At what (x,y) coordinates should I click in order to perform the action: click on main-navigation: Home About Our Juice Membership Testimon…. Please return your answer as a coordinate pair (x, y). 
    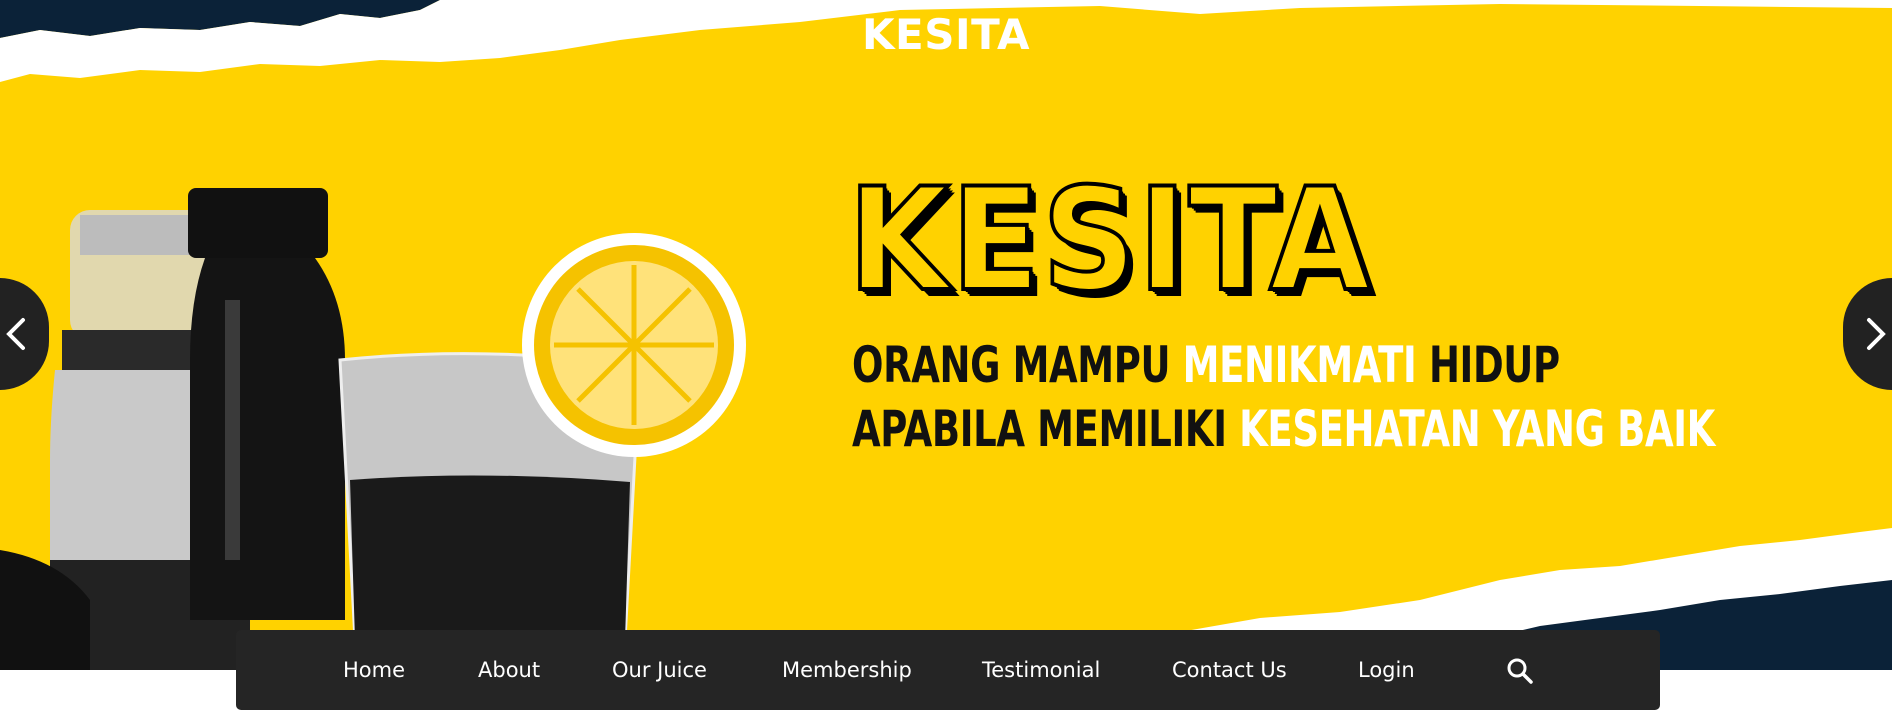
    Looking at the image, I should click on (948, 670).